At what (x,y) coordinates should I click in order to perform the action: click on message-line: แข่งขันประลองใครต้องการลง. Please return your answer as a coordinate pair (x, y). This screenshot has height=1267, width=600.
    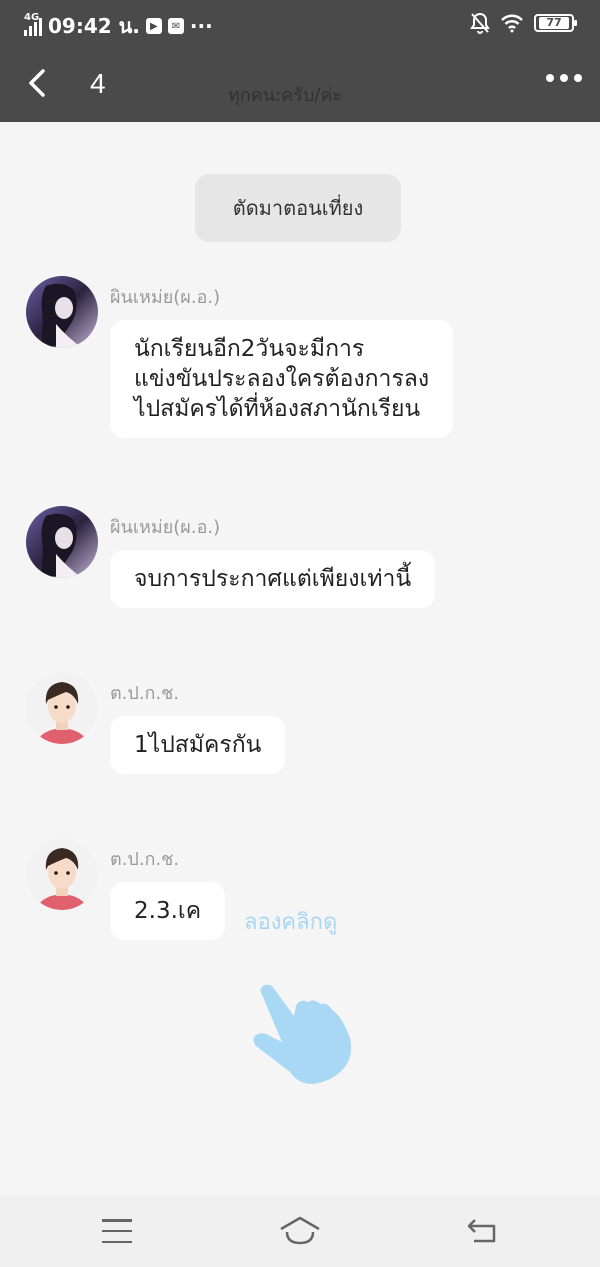
    Looking at the image, I should click on (282, 379).